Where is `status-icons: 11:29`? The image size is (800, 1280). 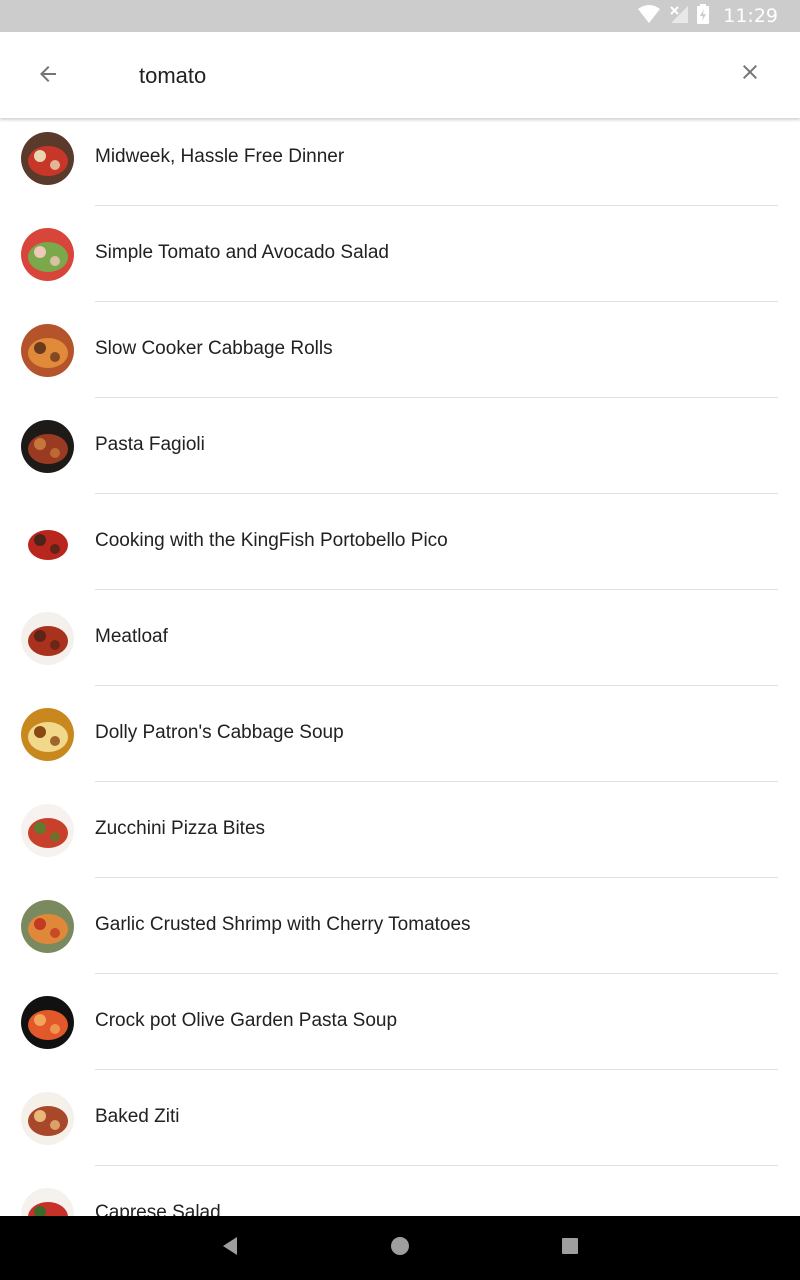 status-icons: 11:29 is located at coordinates (707, 16).